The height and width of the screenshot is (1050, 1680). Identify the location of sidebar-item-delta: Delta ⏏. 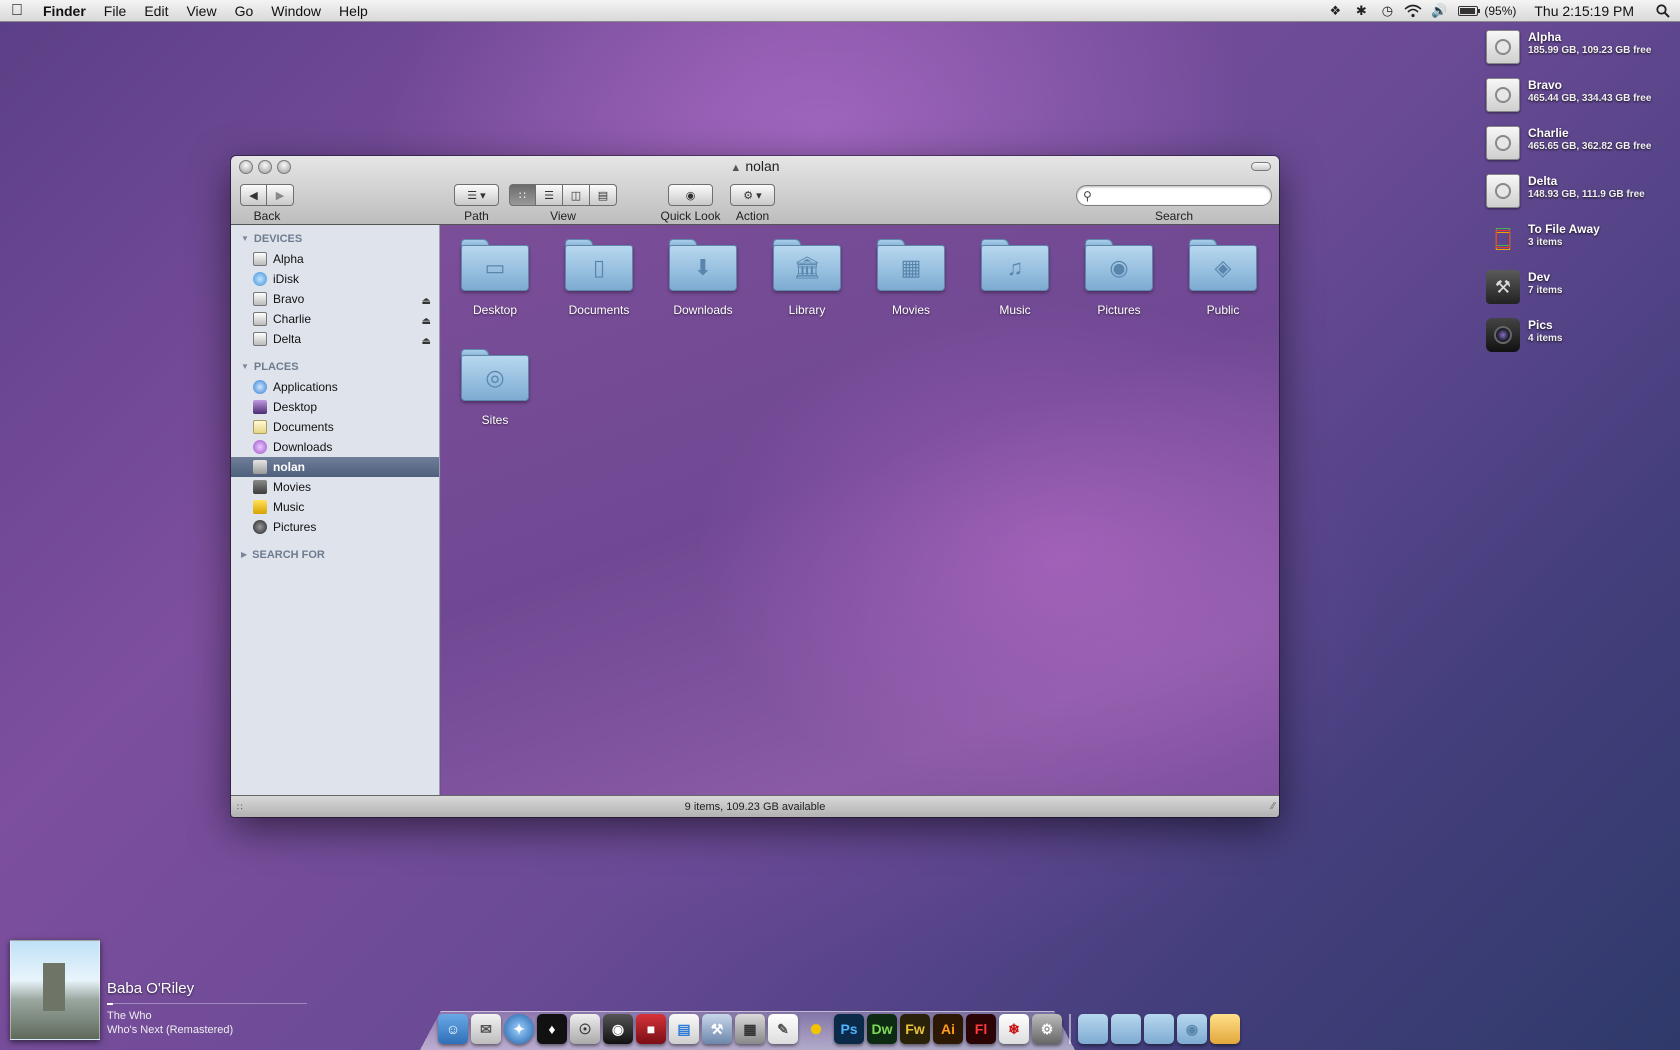
(335, 339).